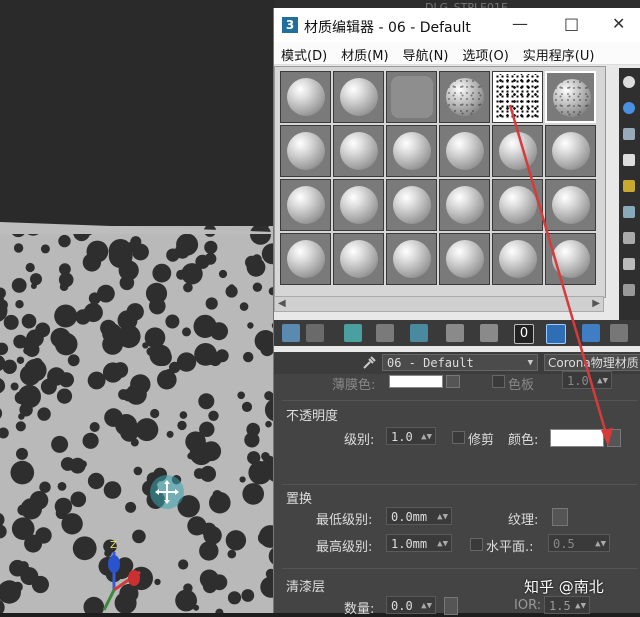 The width and height of the screenshot is (640, 617). I want to click on arrow-line, so click(559, 272).